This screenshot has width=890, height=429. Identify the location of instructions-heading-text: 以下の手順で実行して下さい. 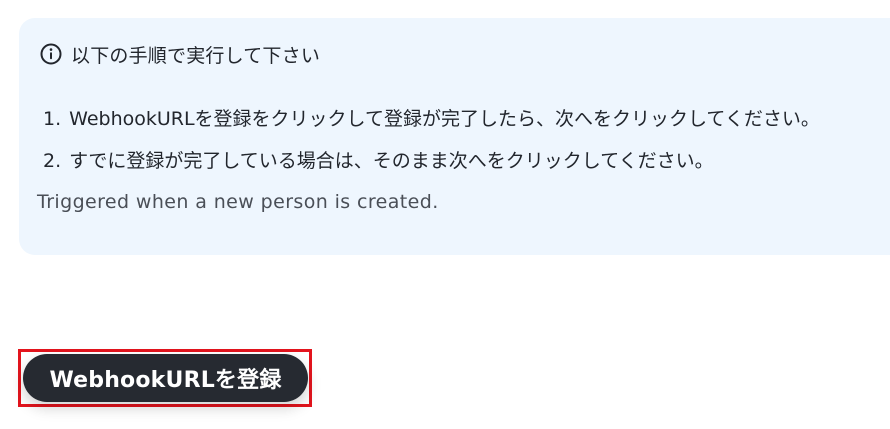
(196, 55).